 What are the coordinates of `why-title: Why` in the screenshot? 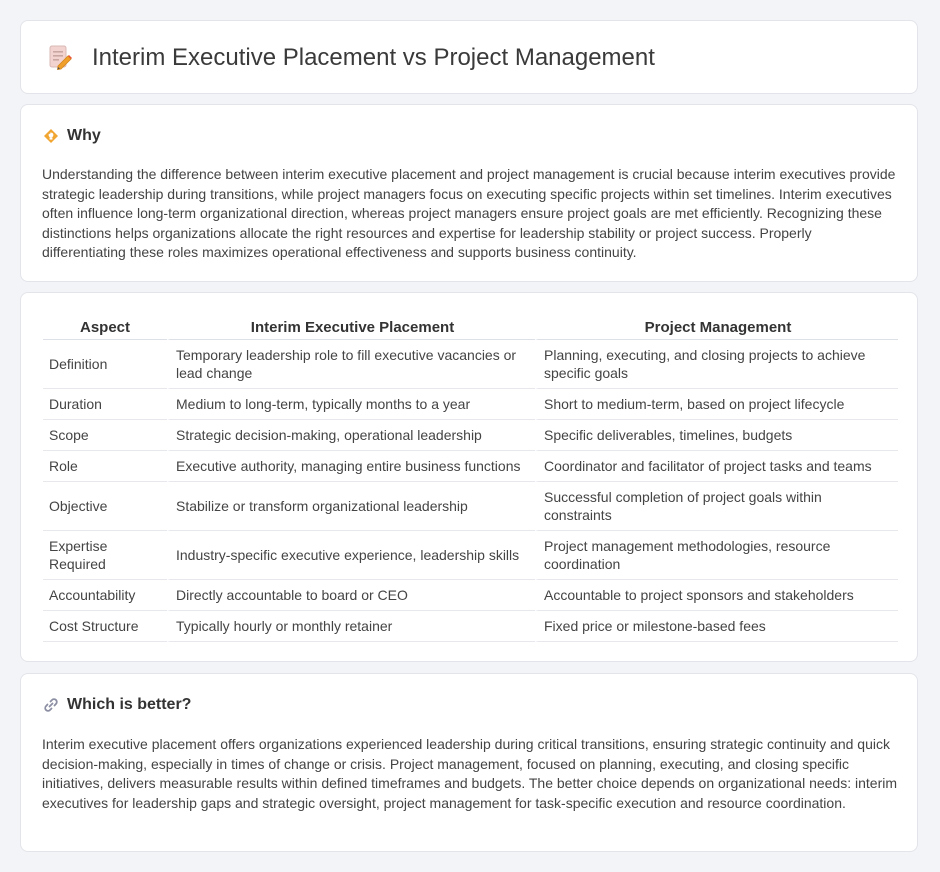 It's located at (84, 135).